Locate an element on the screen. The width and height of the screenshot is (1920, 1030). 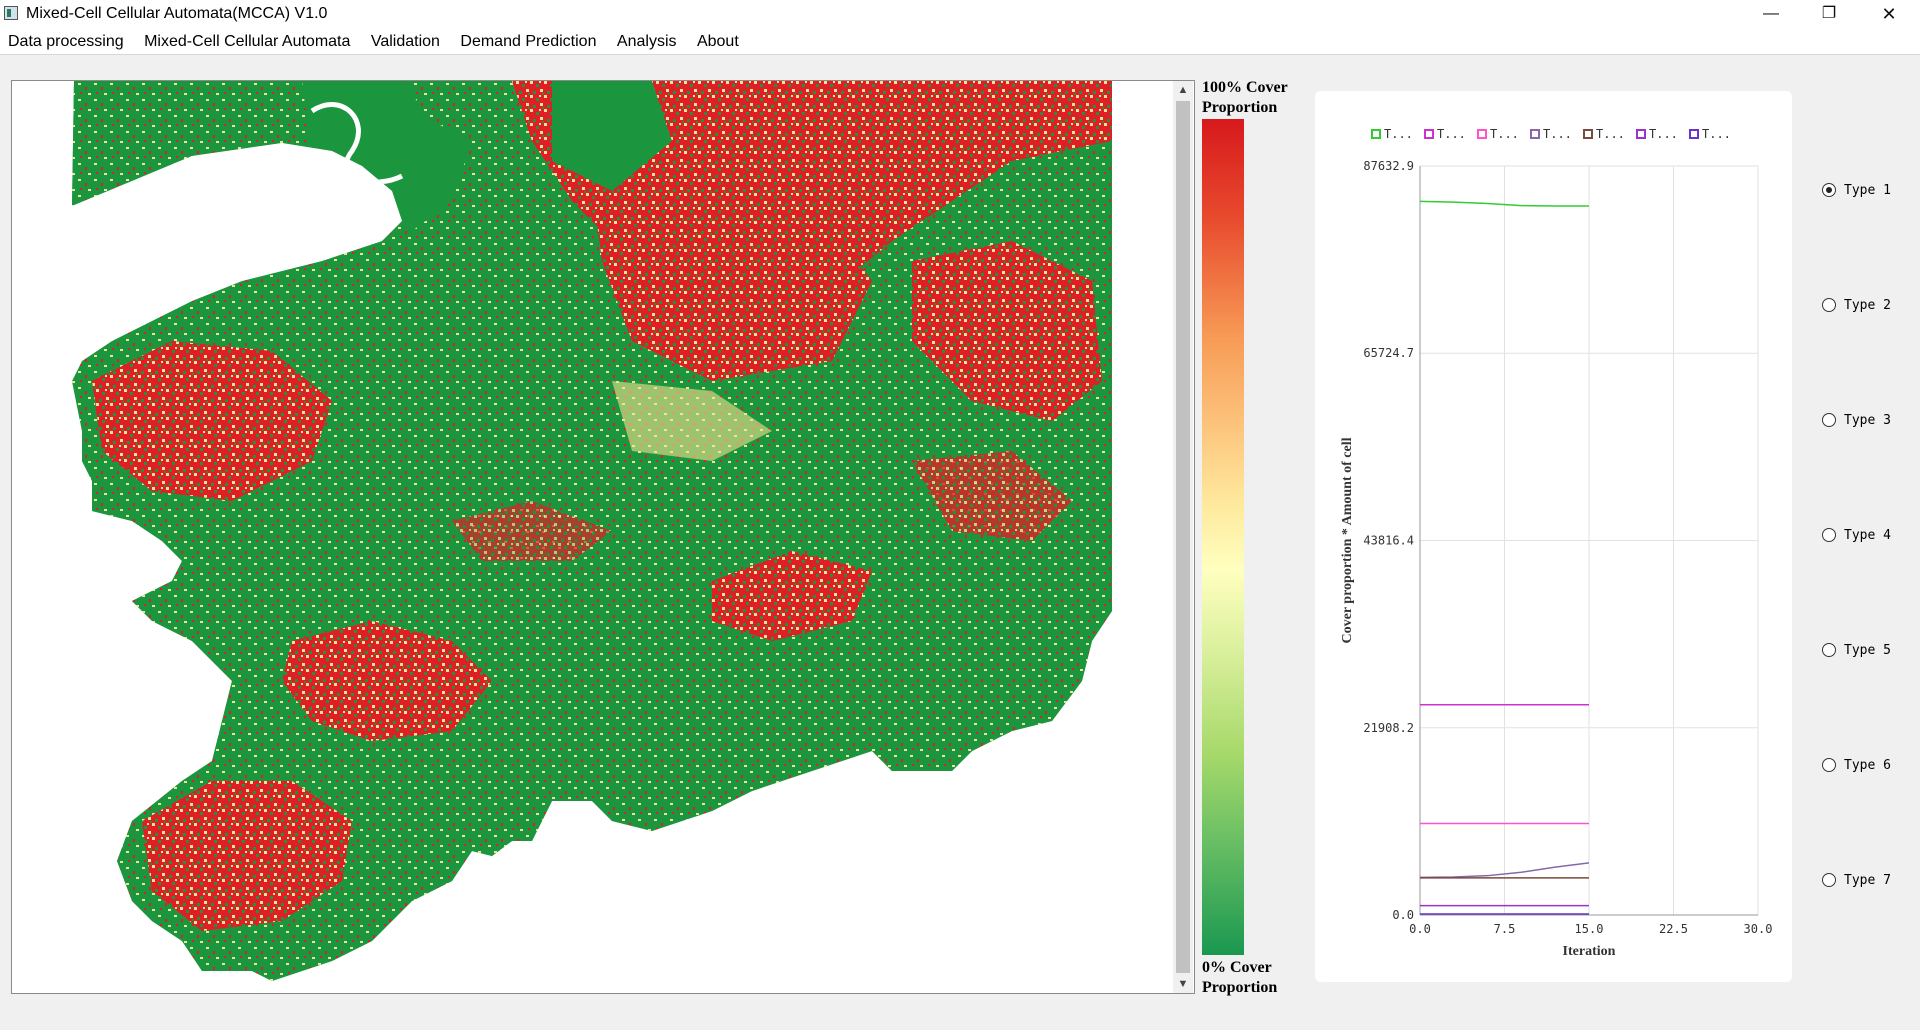
color-ramp is located at coordinates (1223, 537).